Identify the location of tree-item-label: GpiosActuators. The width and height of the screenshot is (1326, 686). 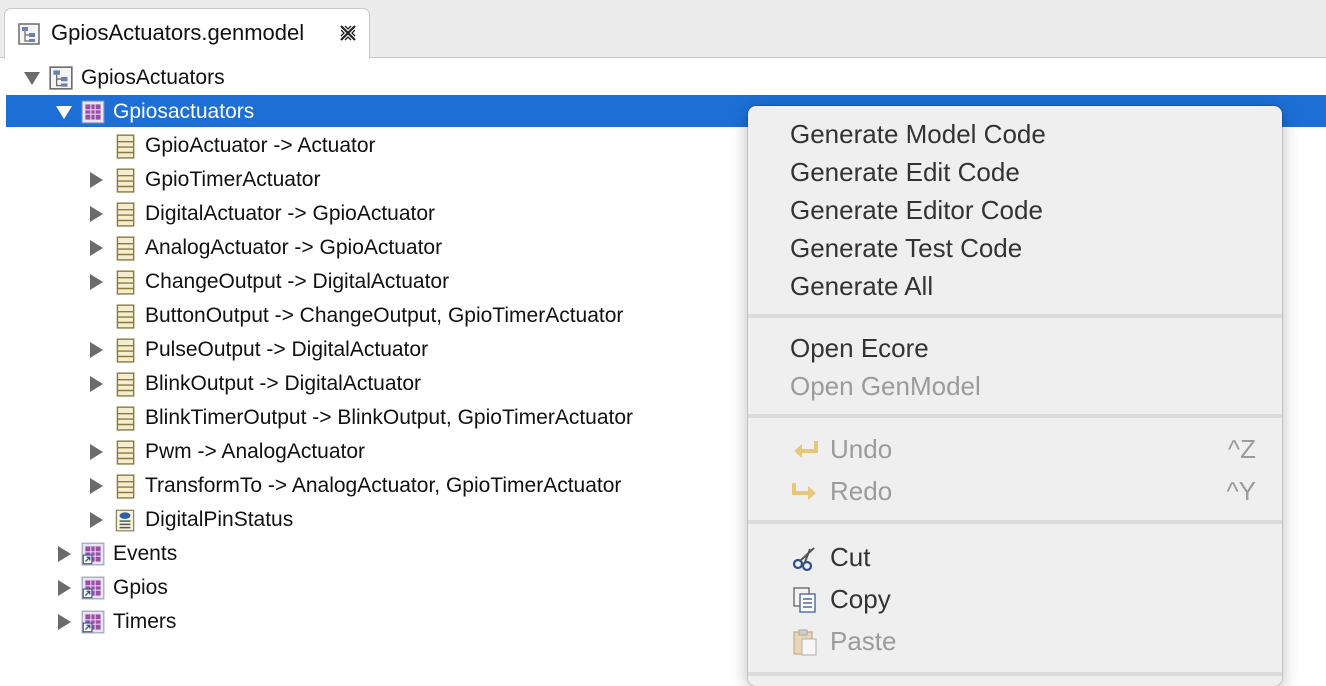
(153, 77).